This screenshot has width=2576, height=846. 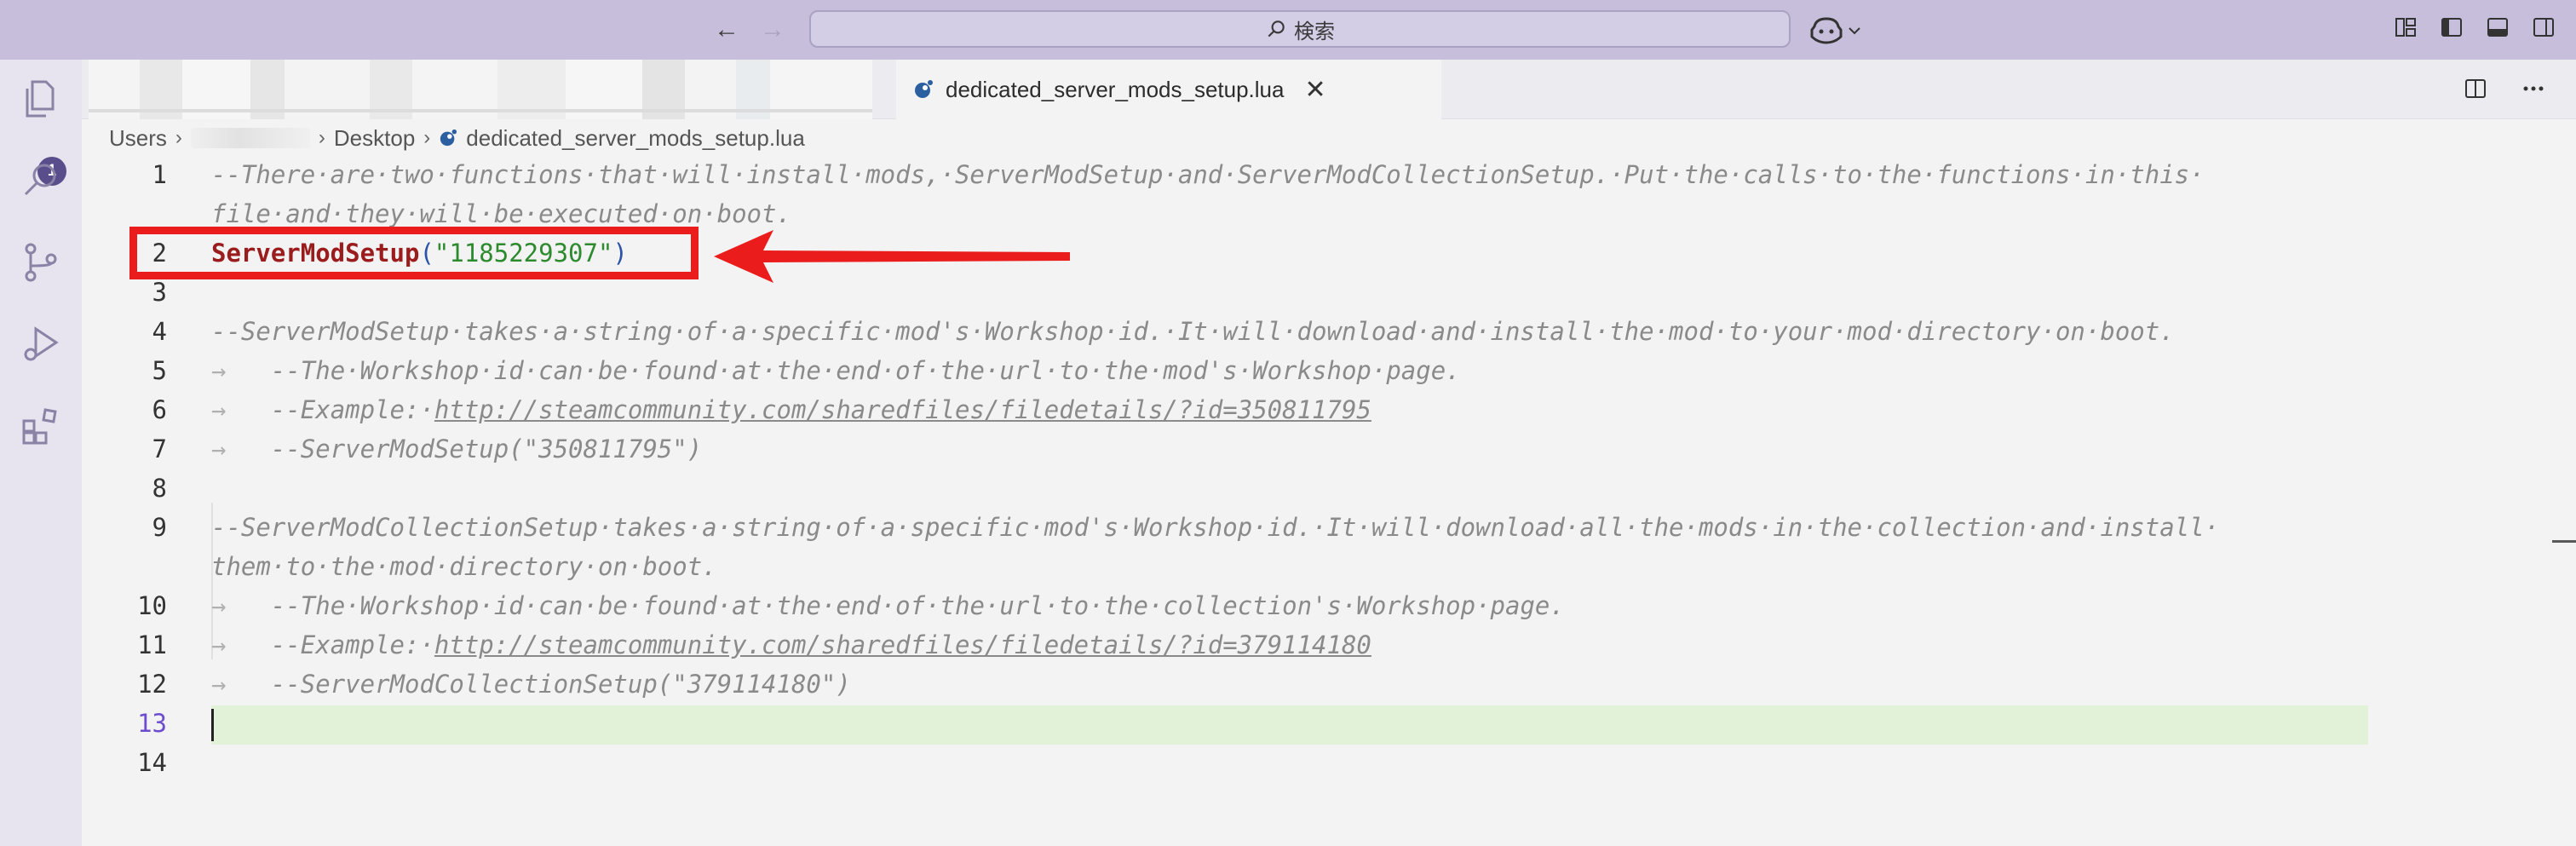 I want to click on line-number: 10, so click(x=152, y=605).